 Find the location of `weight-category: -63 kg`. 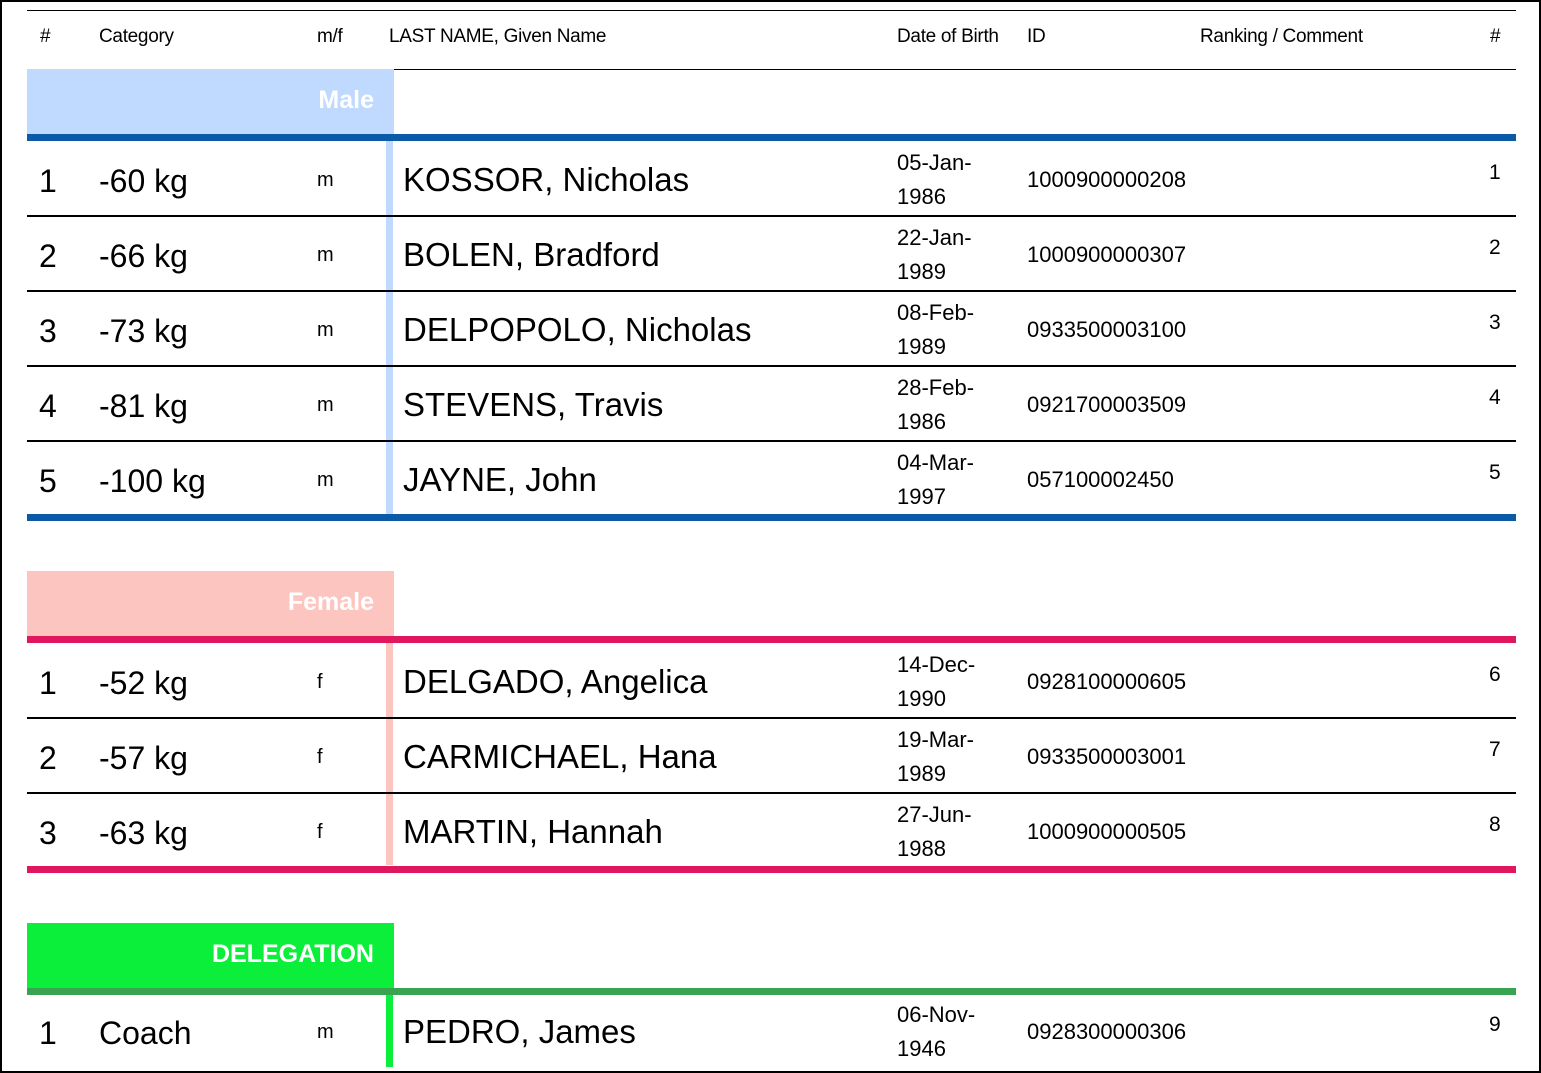

weight-category: -63 kg is located at coordinates (143, 833).